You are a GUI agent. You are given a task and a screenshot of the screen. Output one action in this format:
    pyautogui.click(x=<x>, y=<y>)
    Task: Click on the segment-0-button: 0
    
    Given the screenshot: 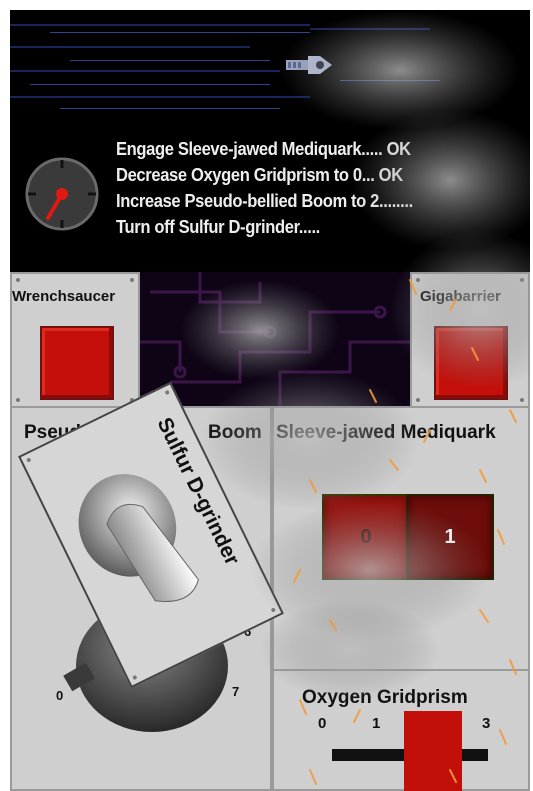 What is the action you would take?
    pyautogui.click(x=366, y=537)
    